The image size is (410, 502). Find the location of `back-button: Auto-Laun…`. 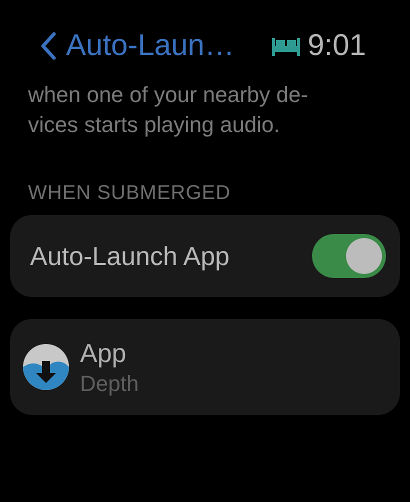

back-button: Auto-Laun… is located at coordinates (137, 46).